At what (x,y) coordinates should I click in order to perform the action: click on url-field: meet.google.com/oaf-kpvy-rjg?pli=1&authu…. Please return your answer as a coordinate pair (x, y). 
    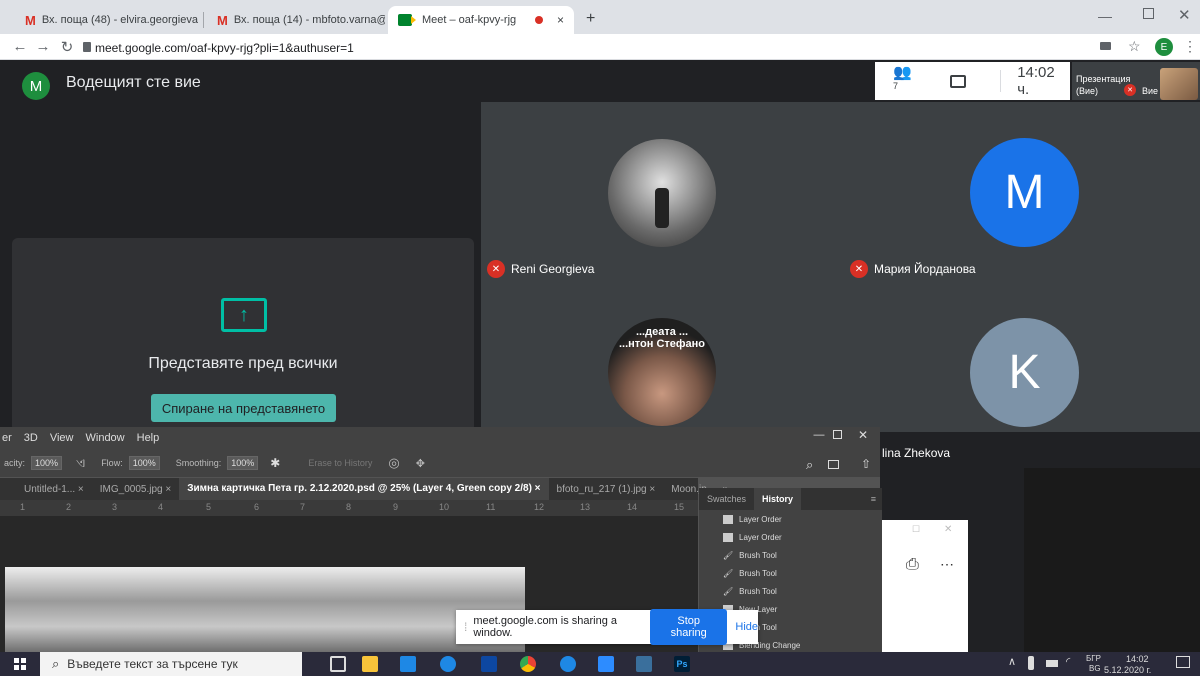
    Looking at the image, I should click on (224, 48).